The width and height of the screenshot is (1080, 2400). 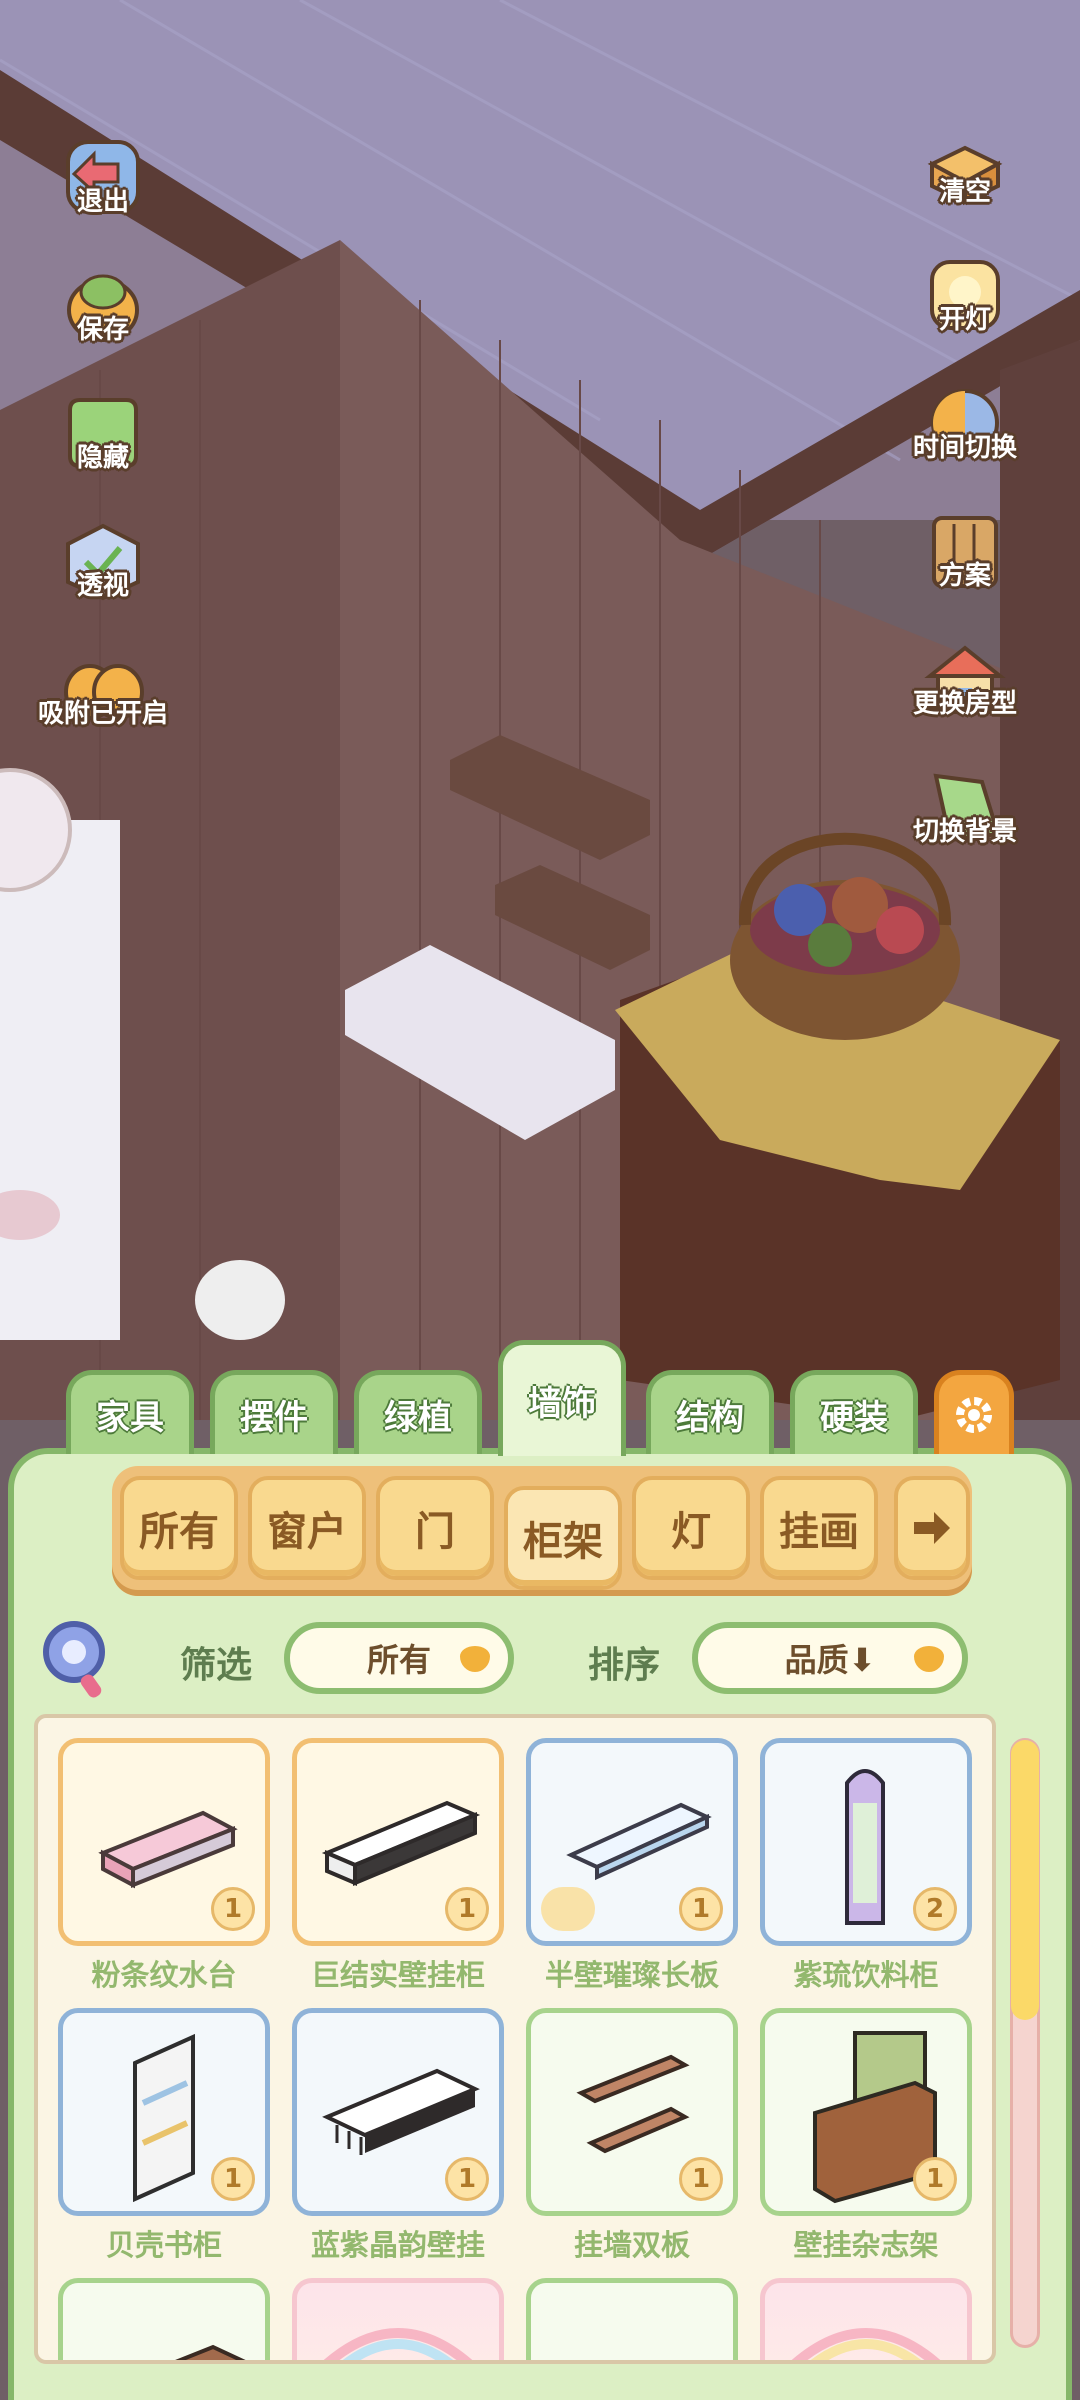 What do you see at coordinates (965, 795) in the screenshot?
I see `switch-background-button: 切换背景` at bounding box center [965, 795].